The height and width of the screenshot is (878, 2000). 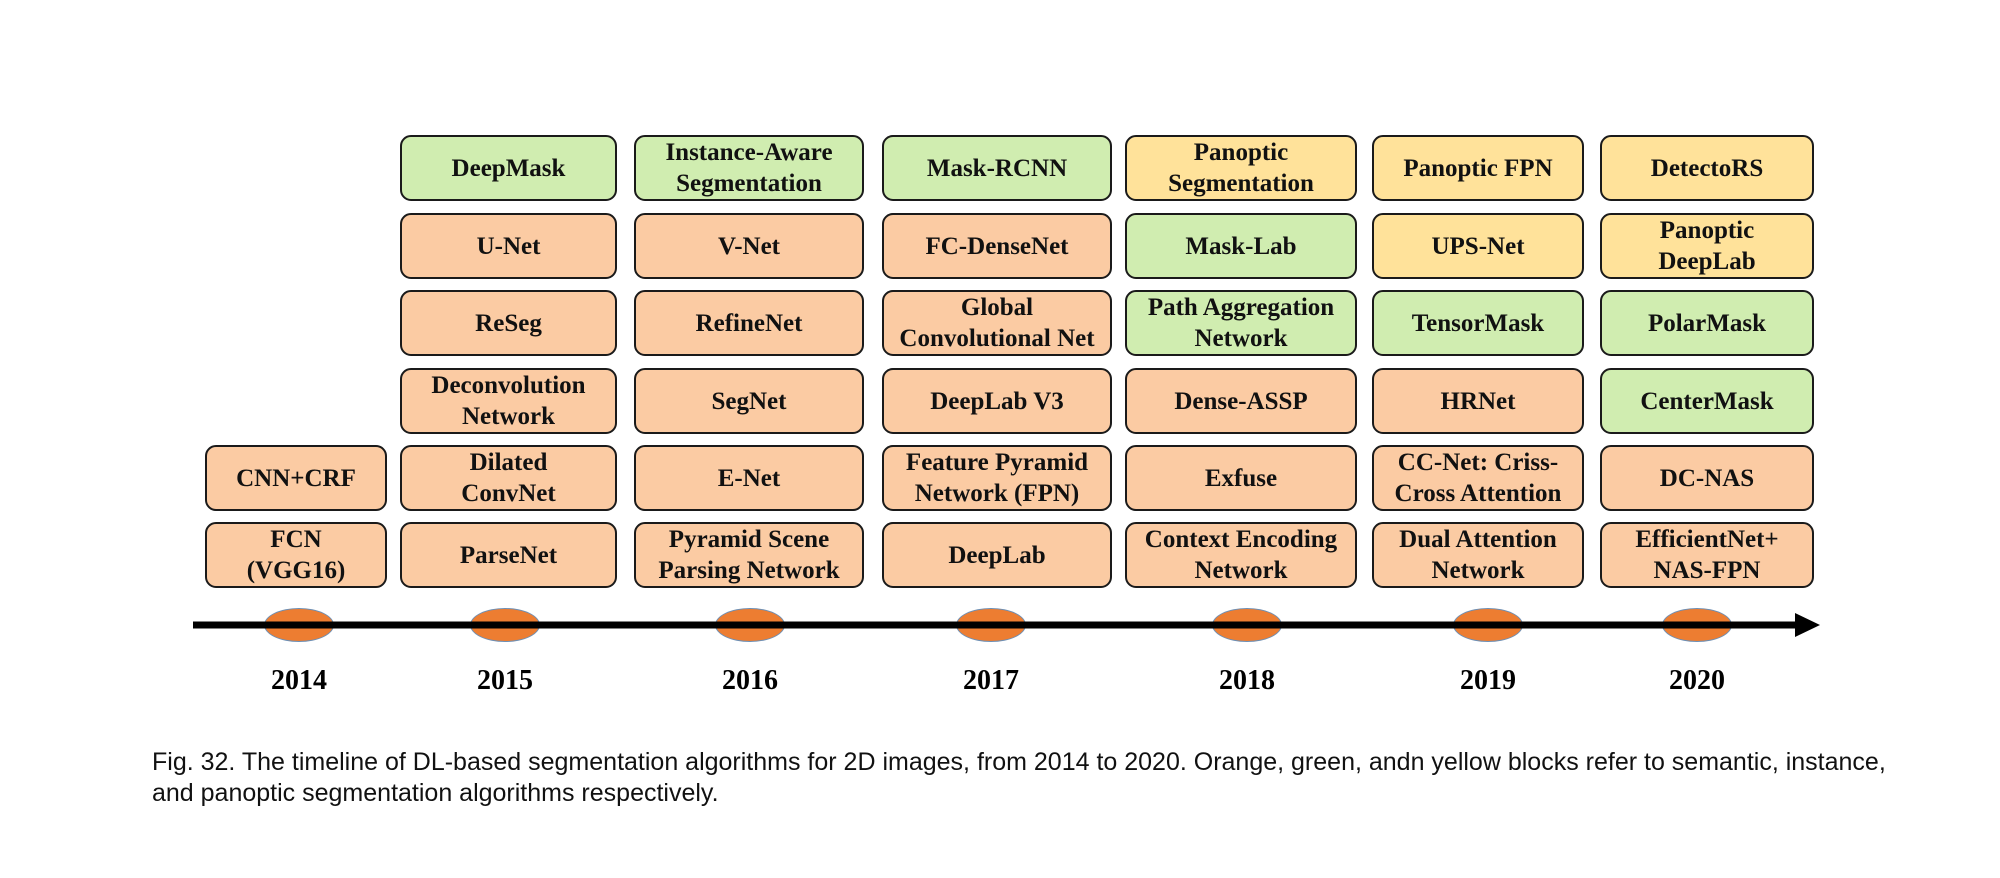 What do you see at coordinates (1247, 680) in the screenshot?
I see `year-label: 2018` at bounding box center [1247, 680].